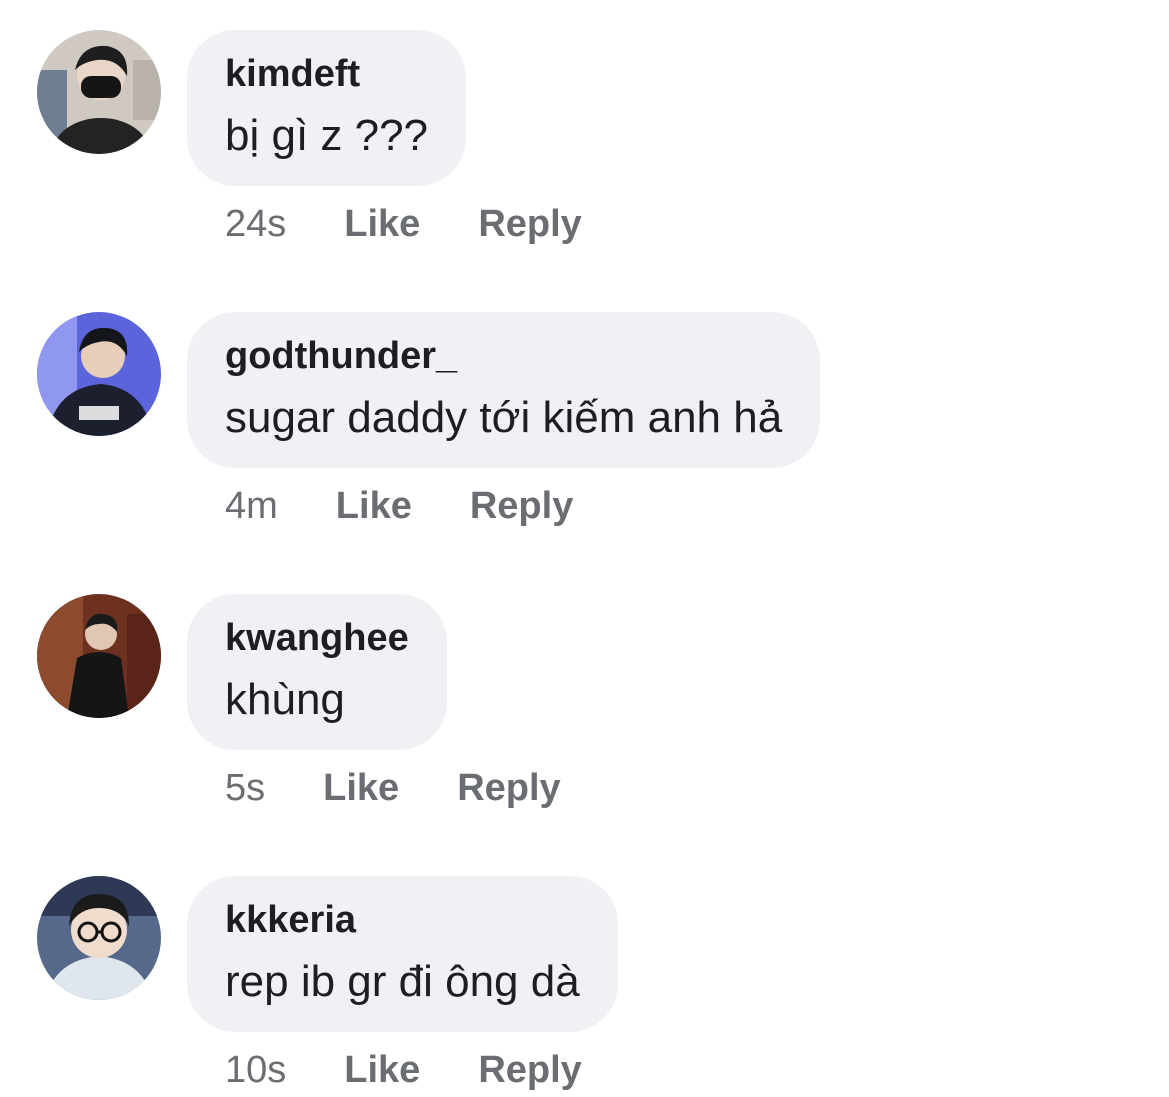 The image size is (1169, 1097). I want to click on comment-actions: 10s Like Reply, so click(403, 1070).